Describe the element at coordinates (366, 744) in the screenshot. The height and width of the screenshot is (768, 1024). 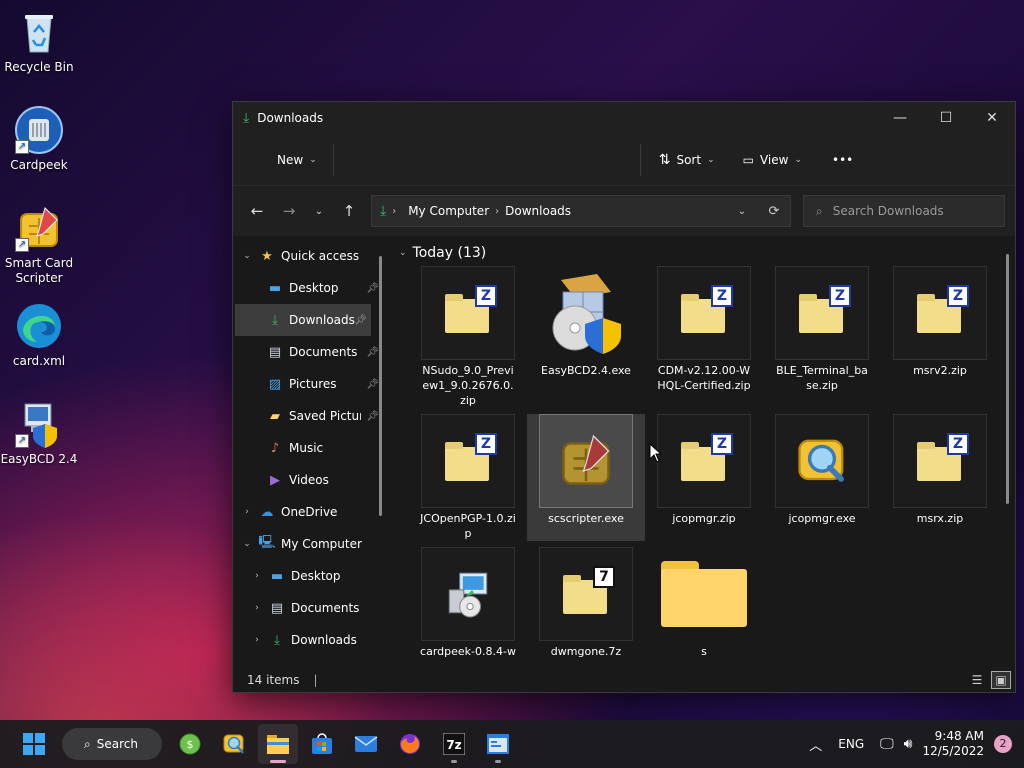
I see `taskbar-app-mail` at that location.